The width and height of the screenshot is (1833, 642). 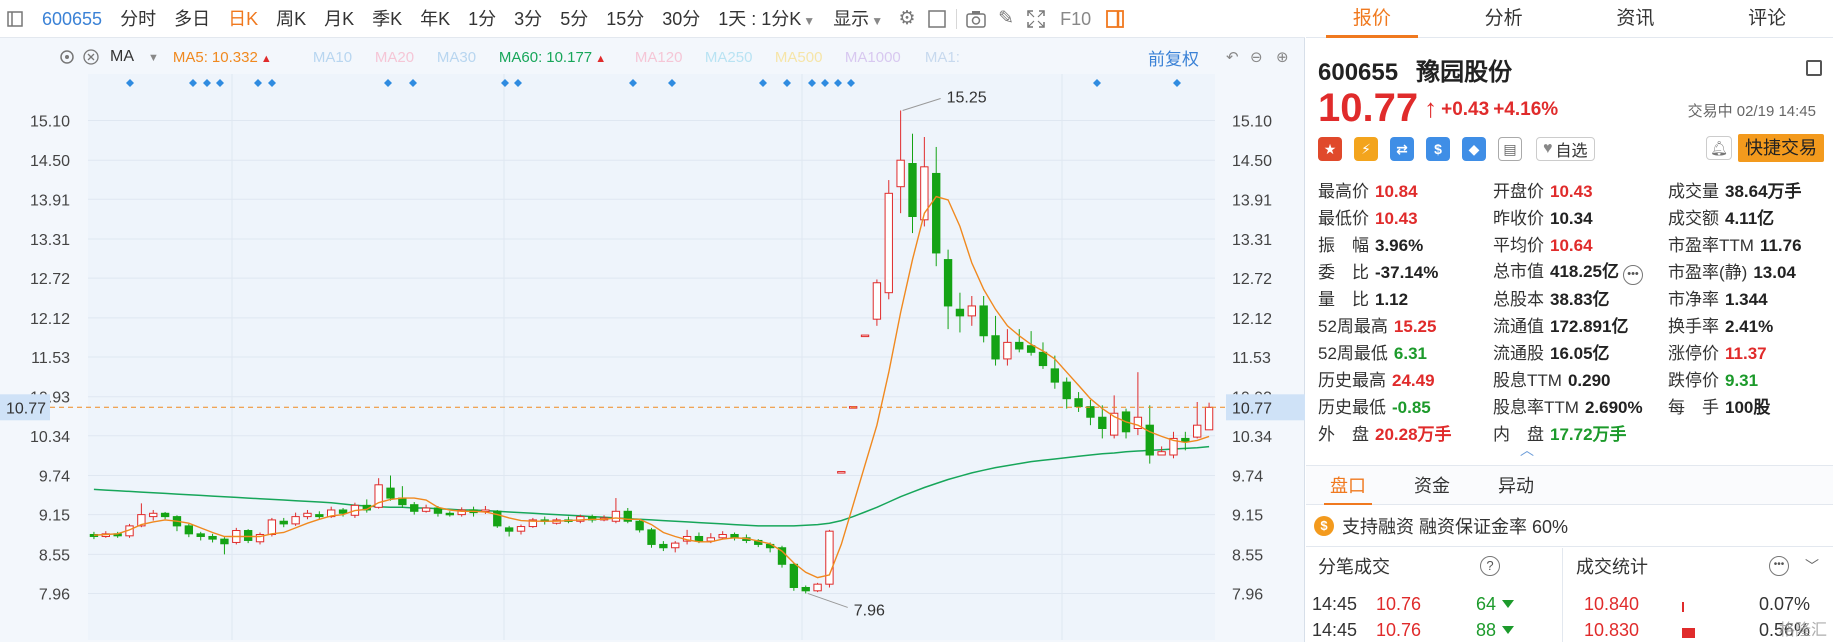 I want to click on fullscreen-icon, so click(x=1036, y=19).